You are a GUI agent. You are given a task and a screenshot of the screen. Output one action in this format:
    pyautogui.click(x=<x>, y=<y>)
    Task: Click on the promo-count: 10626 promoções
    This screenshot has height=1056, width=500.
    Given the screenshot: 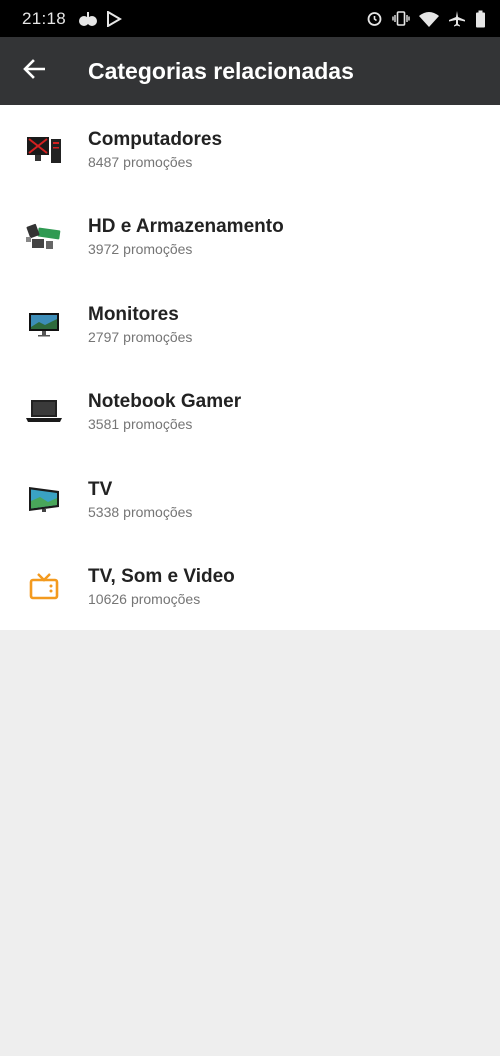 What is the action you would take?
    pyautogui.click(x=161, y=599)
    